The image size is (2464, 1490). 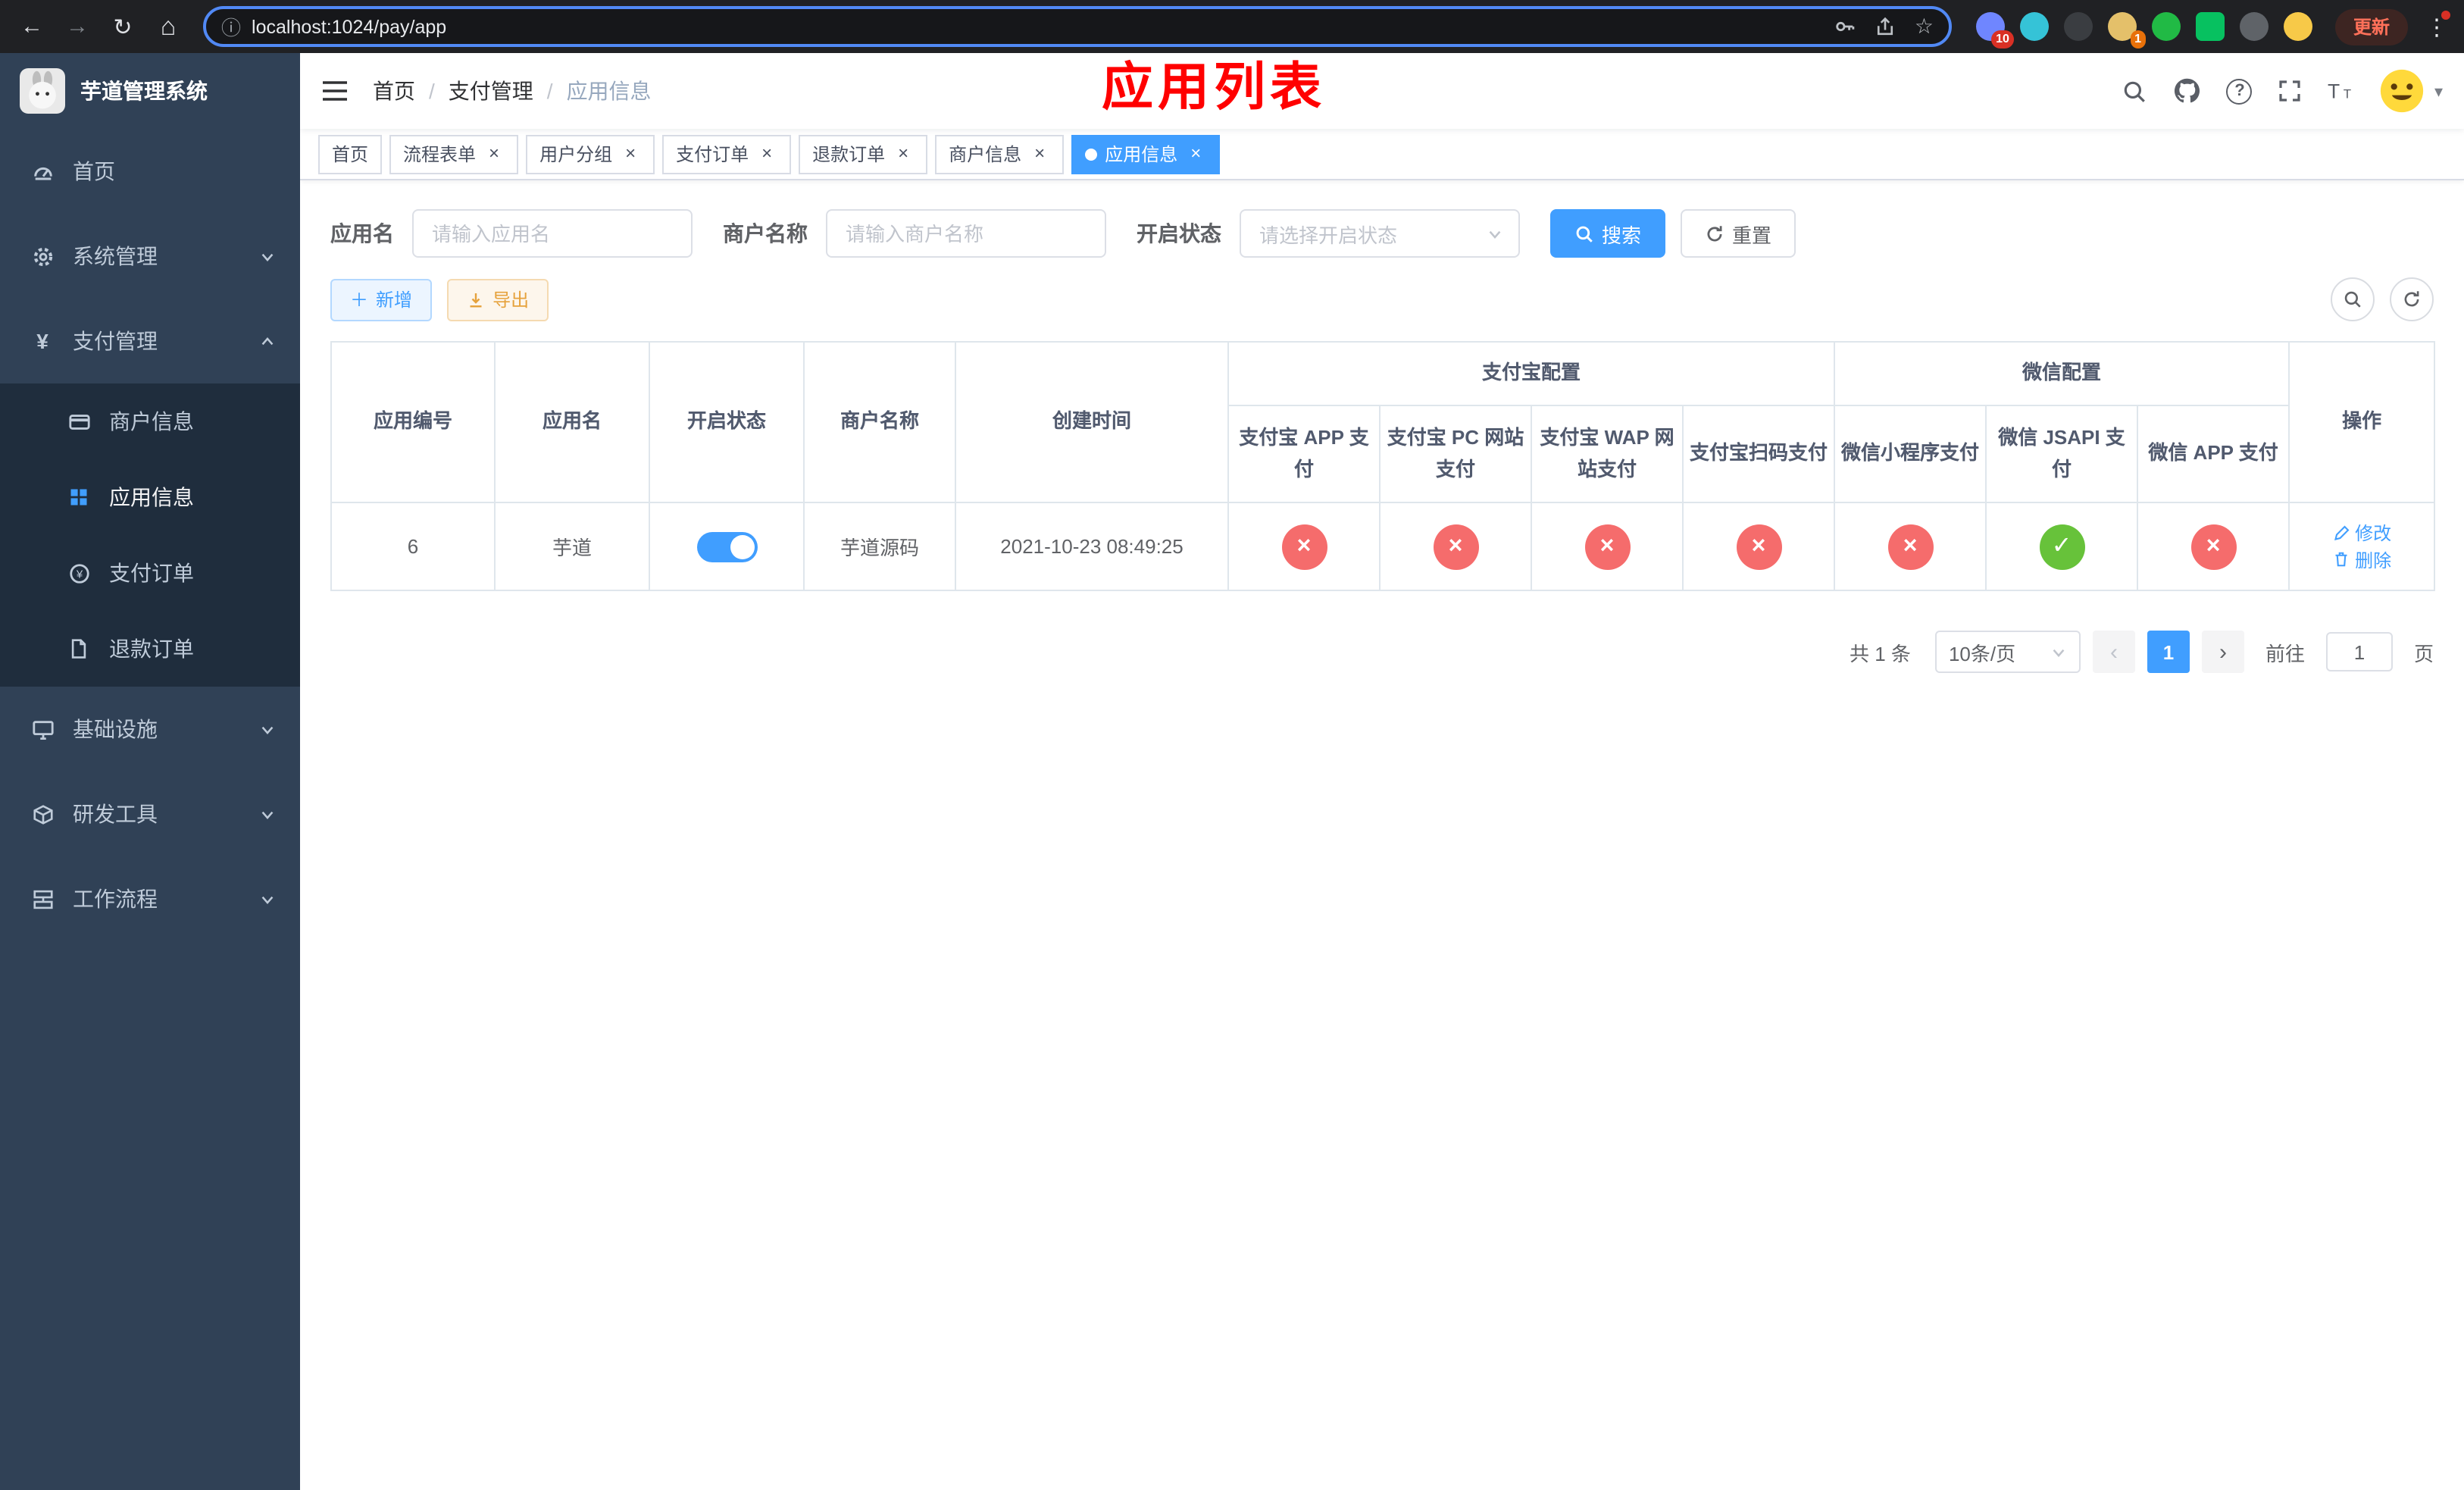 What do you see at coordinates (1994, 30) in the screenshot?
I see `extension-icon-1: 10` at bounding box center [1994, 30].